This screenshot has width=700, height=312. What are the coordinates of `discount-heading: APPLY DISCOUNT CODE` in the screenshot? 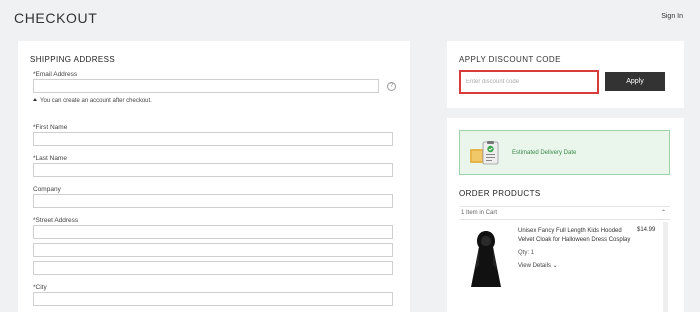 It's located at (510, 59).